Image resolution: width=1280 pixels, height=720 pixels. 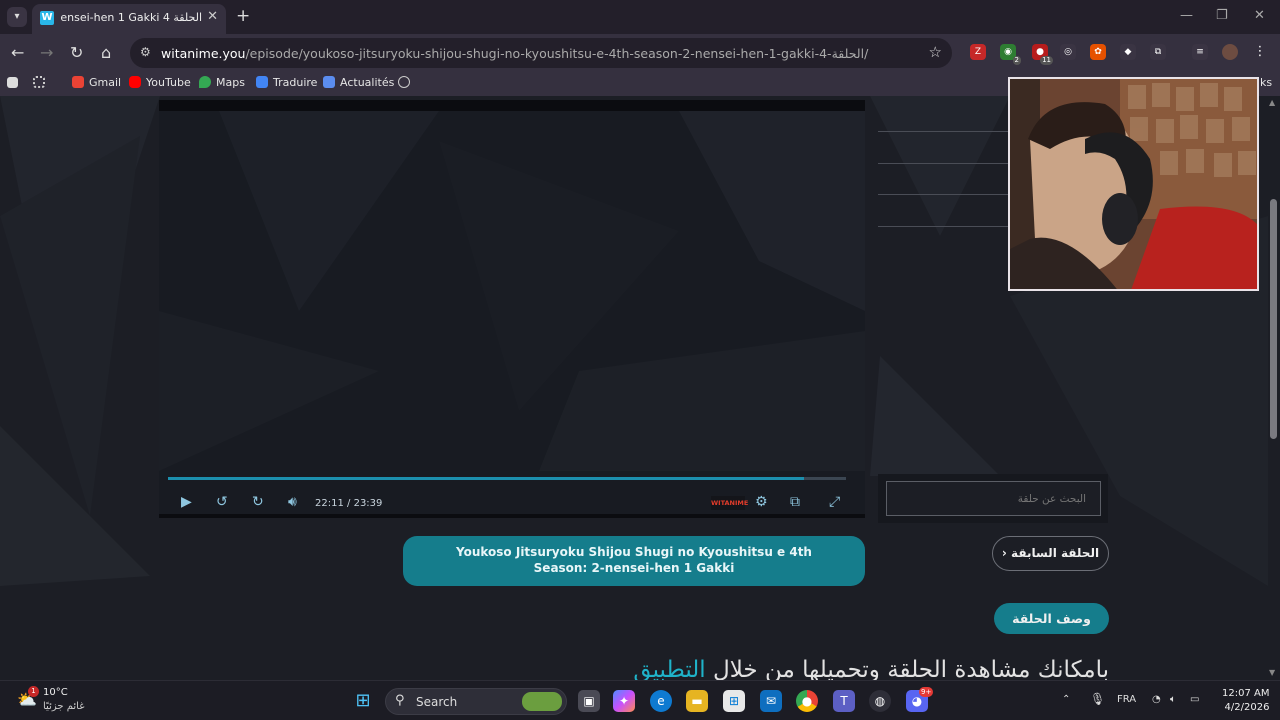 What do you see at coordinates (1068, 52) in the screenshot?
I see `extension-icon-4: ◎` at bounding box center [1068, 52].